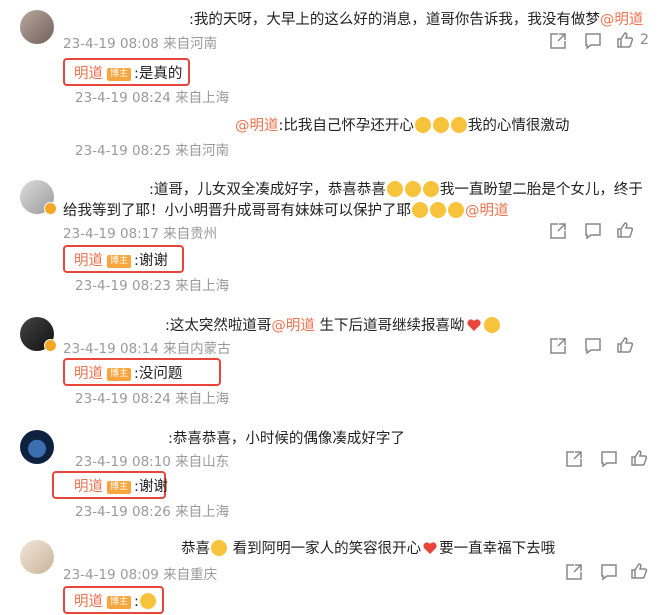 The width and height of the screenshot is (660, 615). What do you see at coordinates (152, 151) in the screenshot?
I see `reply-time: 23-4-19 08:25 来自河南` at bounding box center [152, 151].